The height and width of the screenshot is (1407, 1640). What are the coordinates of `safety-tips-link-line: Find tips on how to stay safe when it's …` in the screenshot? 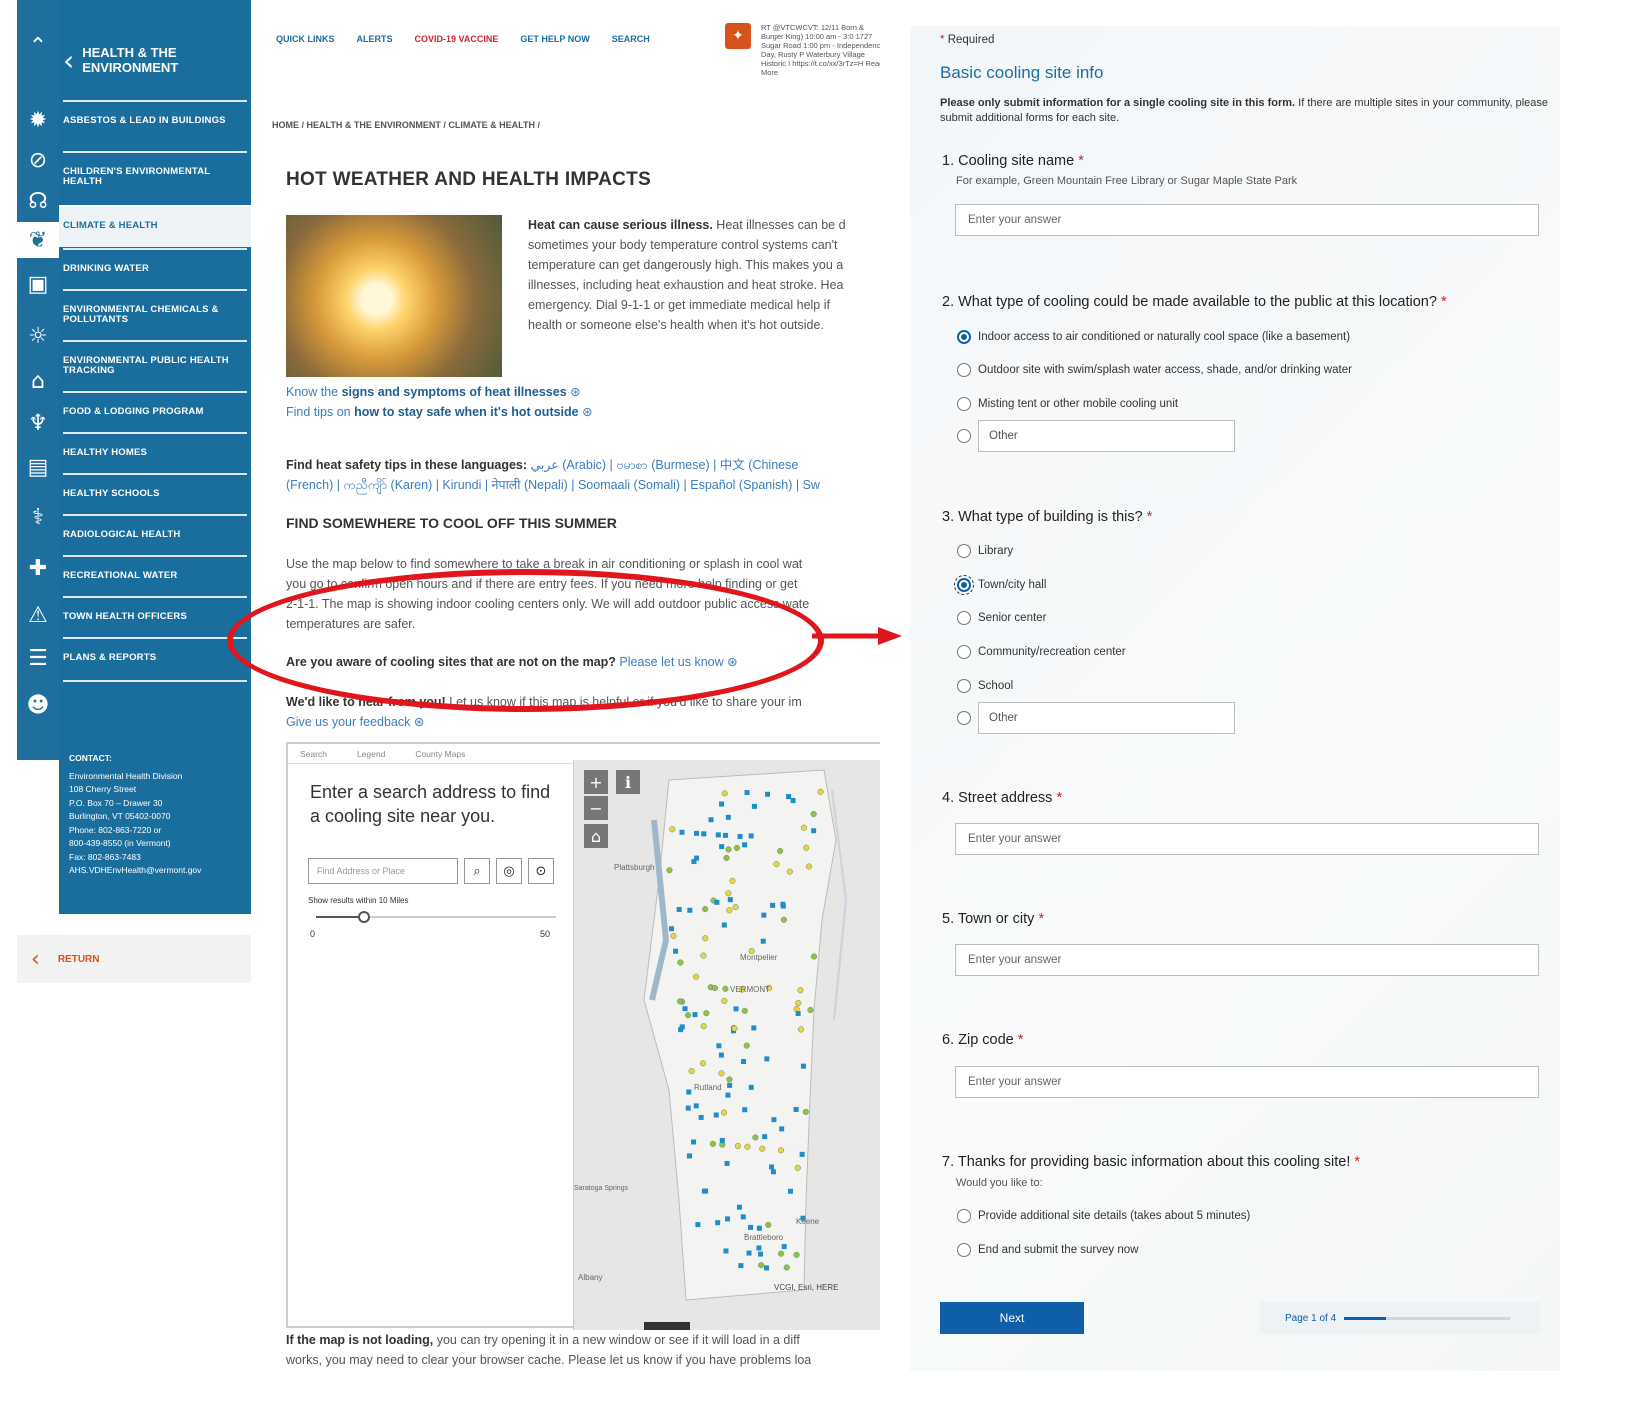 It's located at (439, 411).